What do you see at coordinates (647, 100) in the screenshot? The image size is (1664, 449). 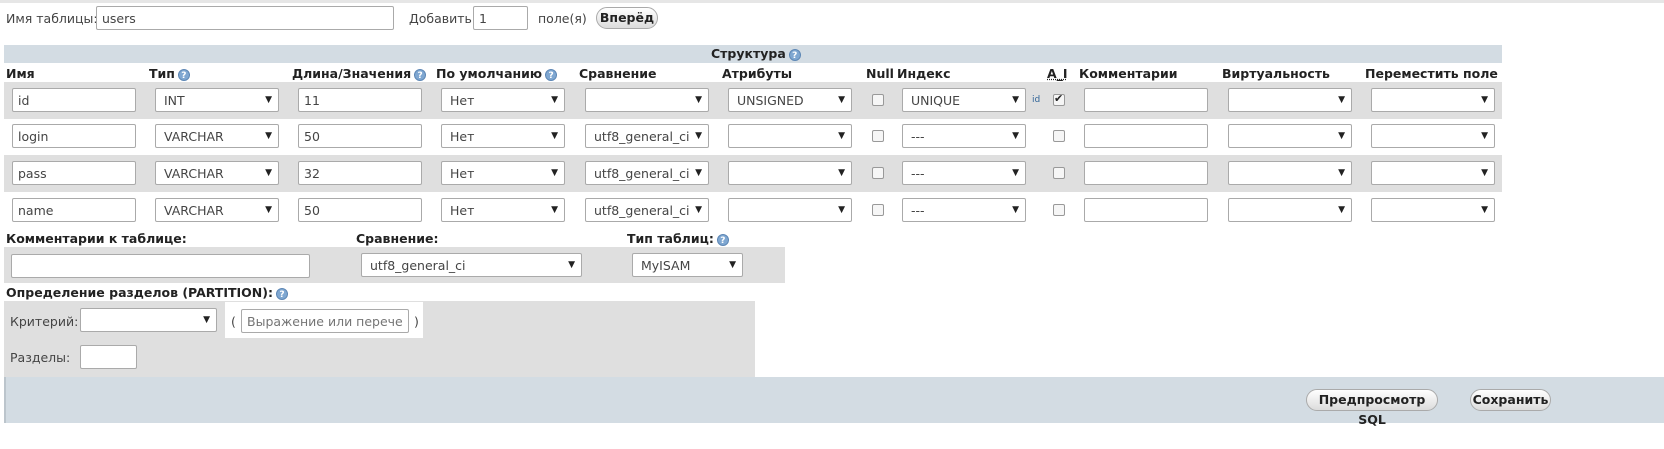 I see `field-collation-select: ▼` at bounding box center [647, 100].